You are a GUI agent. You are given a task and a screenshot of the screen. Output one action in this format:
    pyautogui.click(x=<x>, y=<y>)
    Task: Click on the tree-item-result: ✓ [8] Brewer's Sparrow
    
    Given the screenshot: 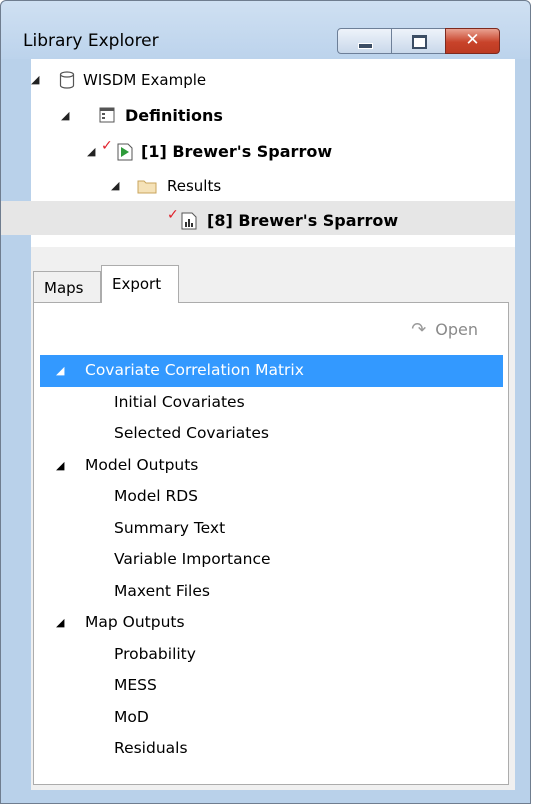 What is the action you would take?
    pyautogui.click(x=339, y=221)
    